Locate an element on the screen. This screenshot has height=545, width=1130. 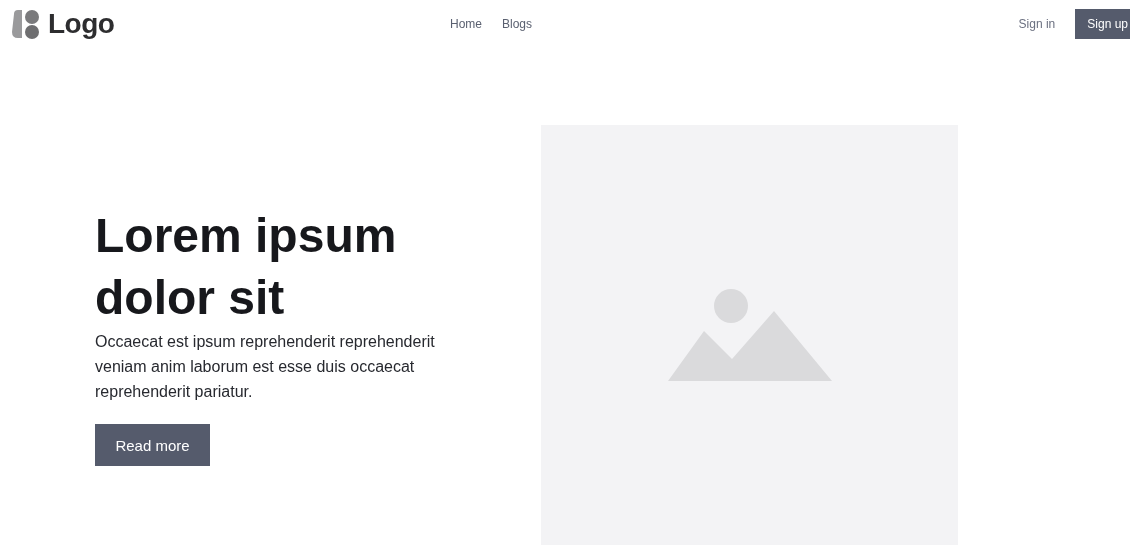
image-placeholder-icon is located at coordinates (749, 335).